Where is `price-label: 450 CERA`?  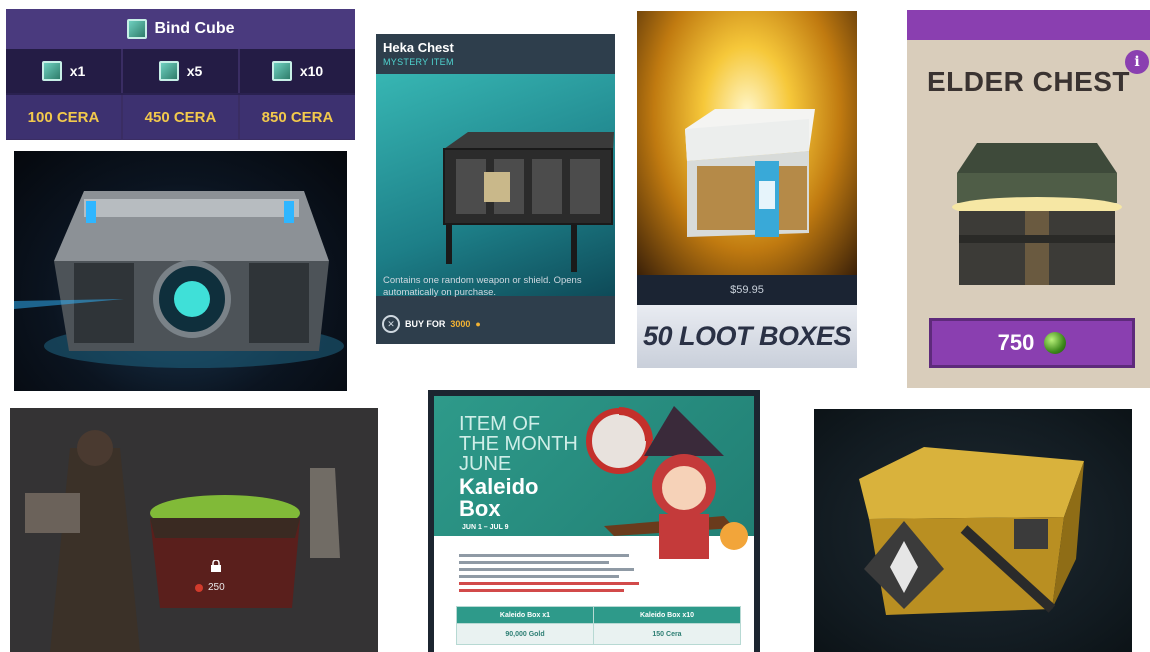
price-label: 450 CERA is located at coordinates (180, 117).